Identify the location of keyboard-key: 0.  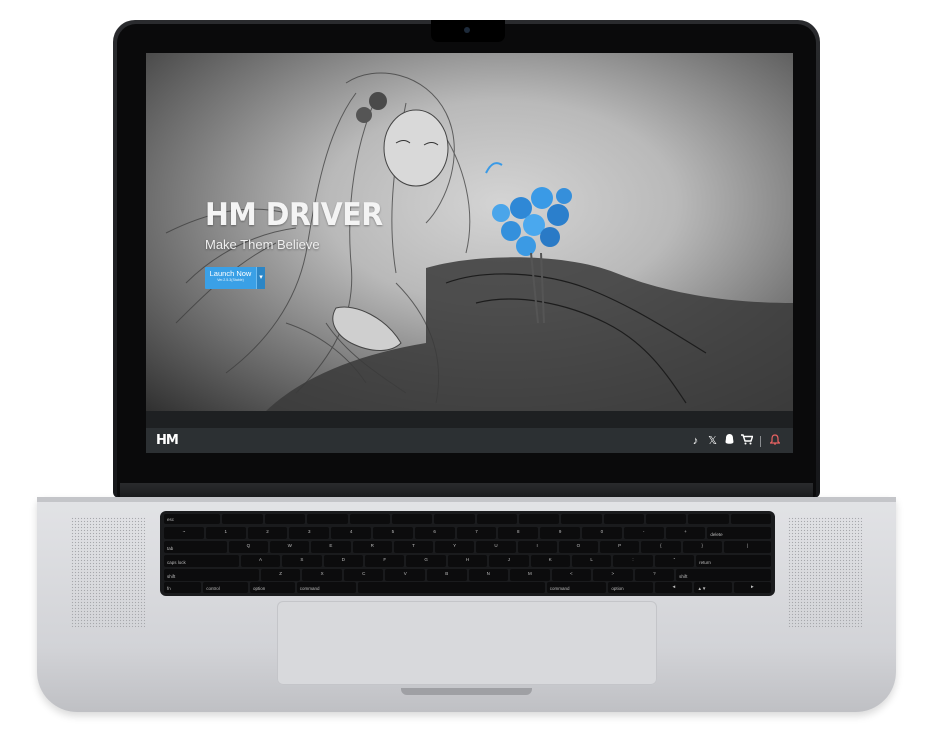
(601, 533).